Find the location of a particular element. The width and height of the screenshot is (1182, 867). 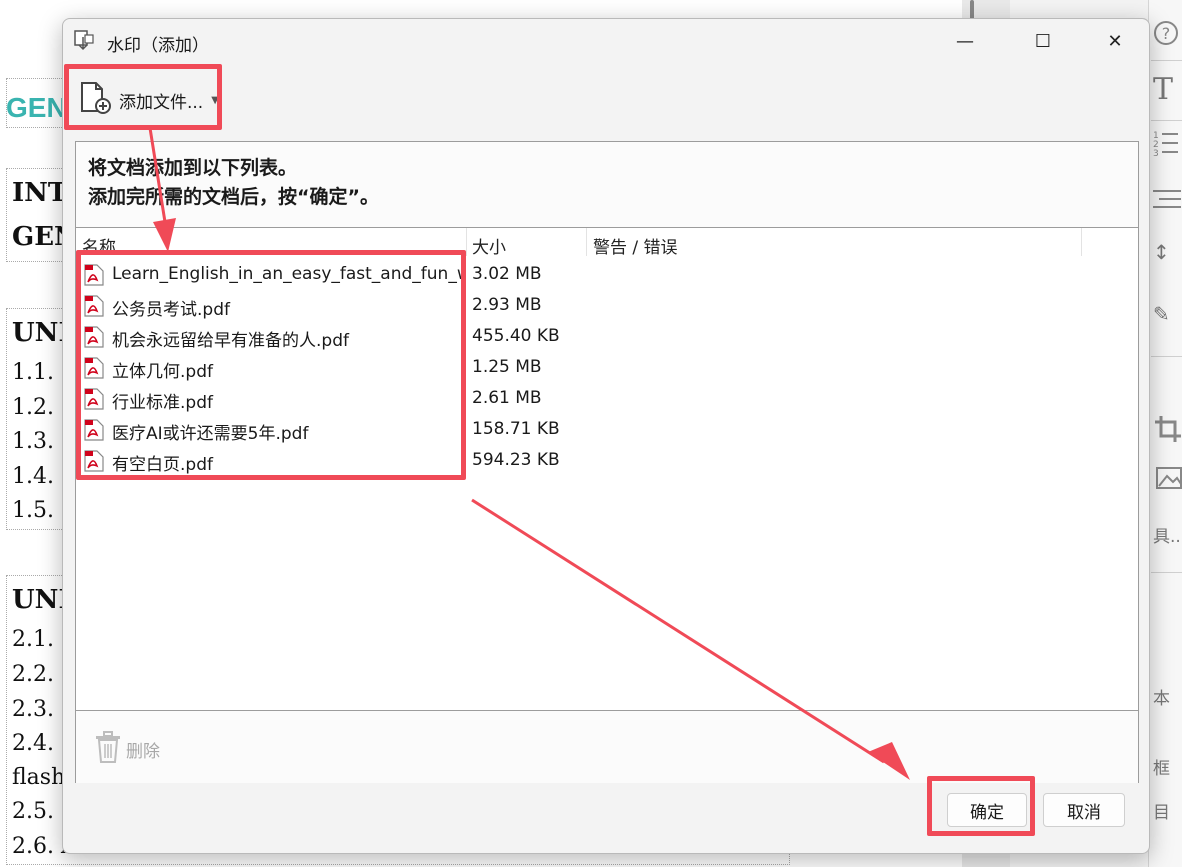

file-size: 2.93 MB is located at coordinates (507, 305).